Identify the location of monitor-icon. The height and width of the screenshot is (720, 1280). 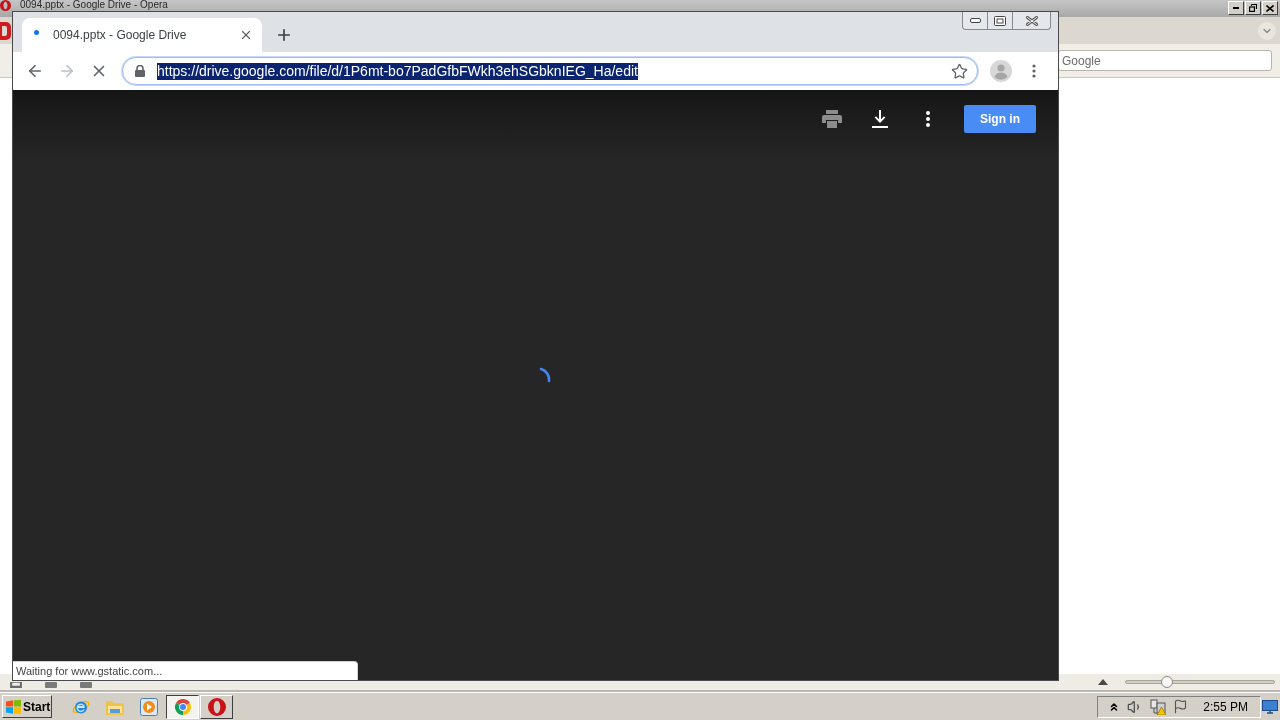
(1270, 706).